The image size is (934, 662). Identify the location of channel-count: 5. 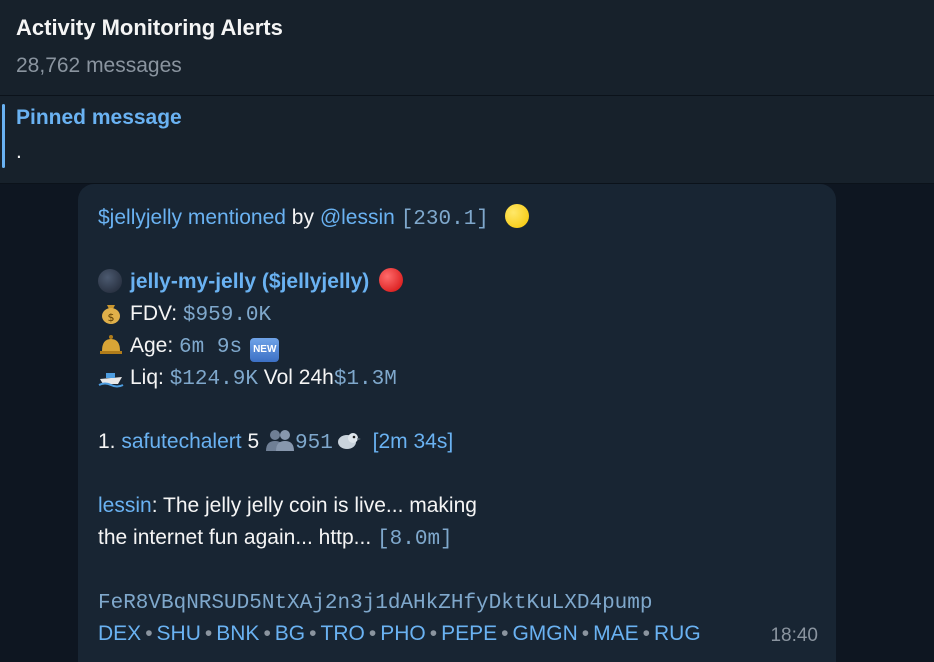
(253, 441).